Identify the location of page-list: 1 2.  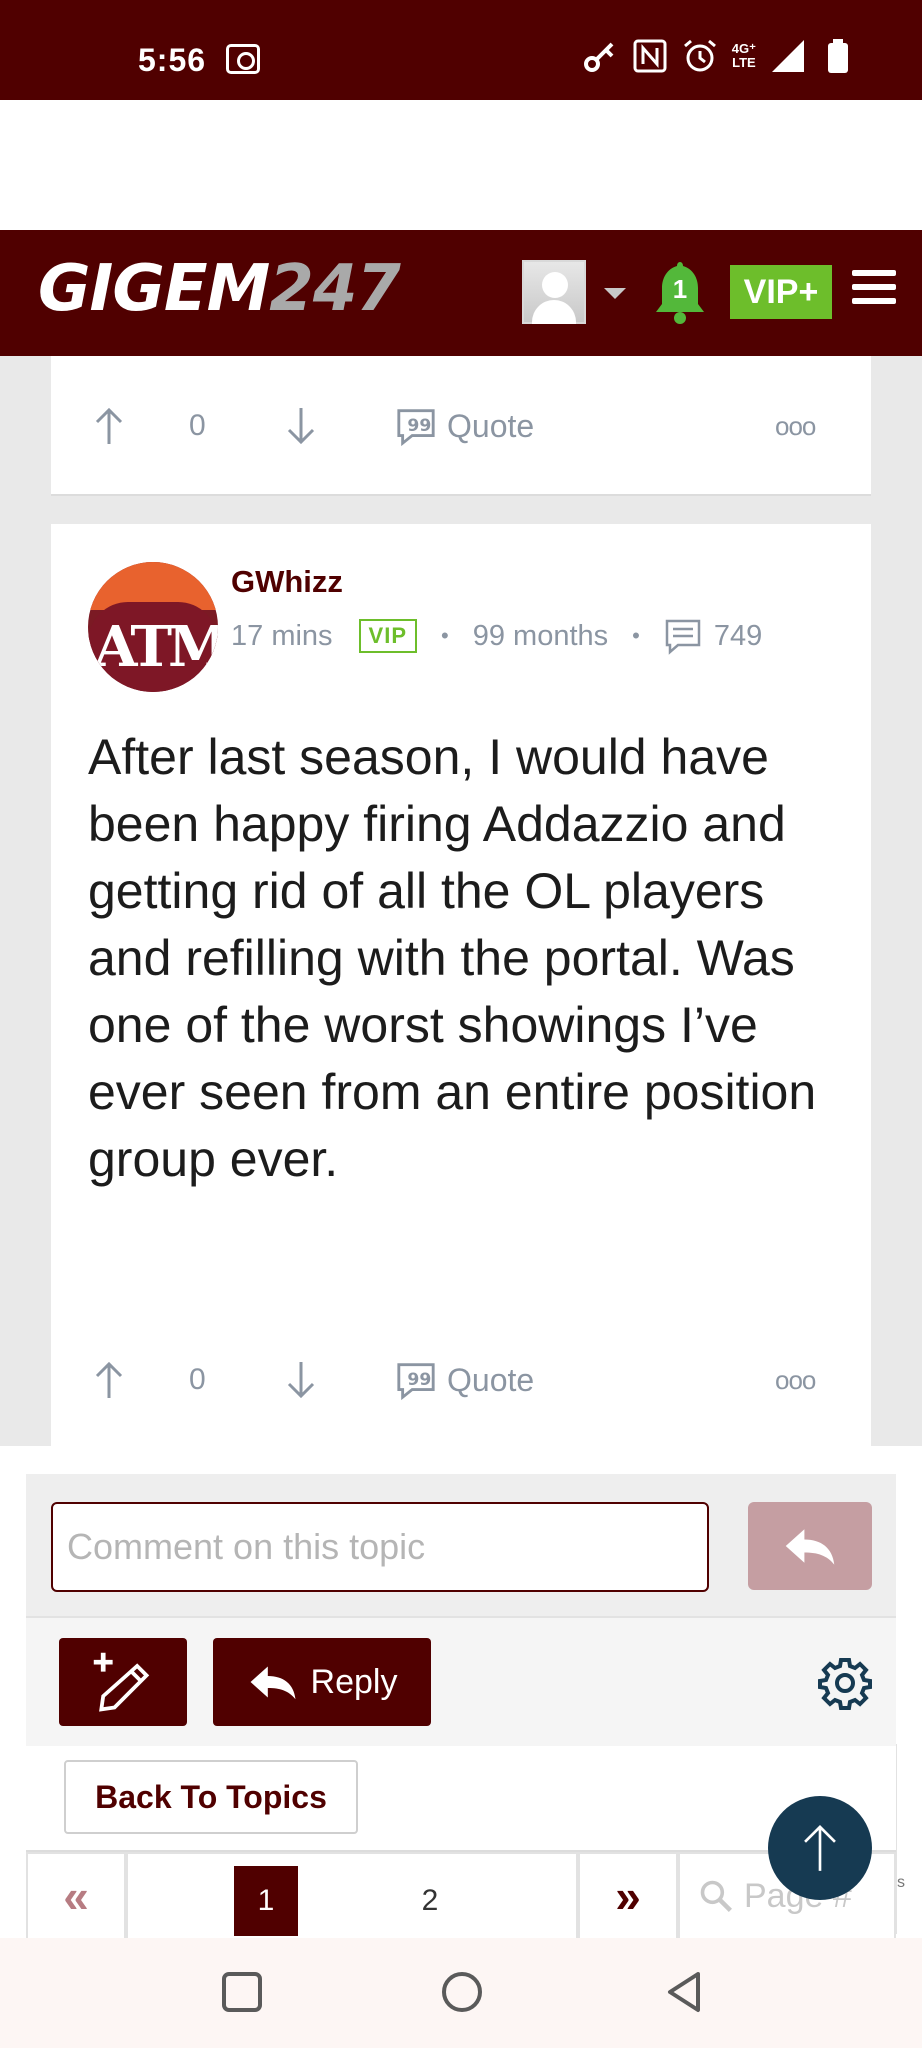
(352, 1896).